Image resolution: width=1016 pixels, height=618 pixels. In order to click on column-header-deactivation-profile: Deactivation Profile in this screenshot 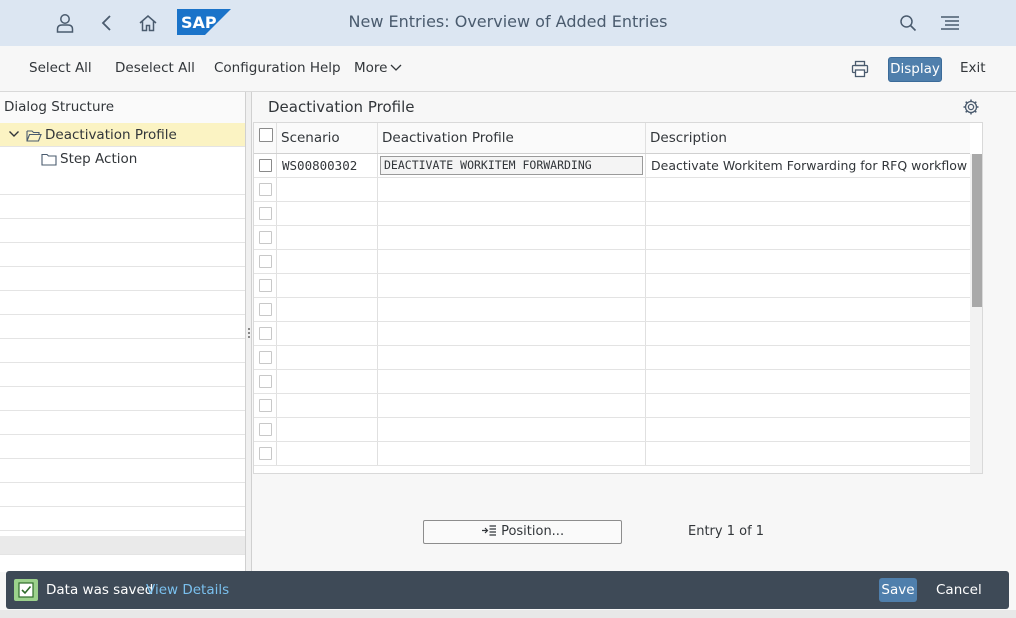, I will do `click(512, 138)`.